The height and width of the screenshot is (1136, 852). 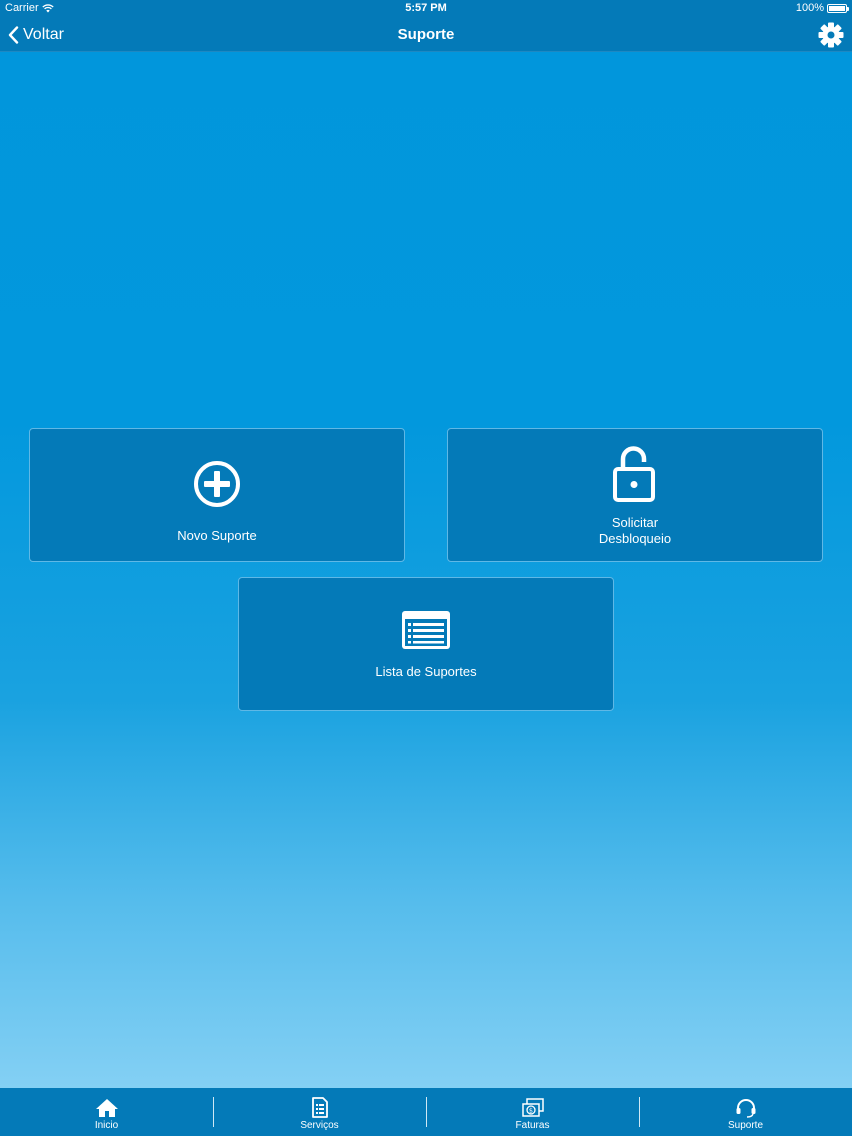 I want to click on tab-servicos: Serviços, so click(x=319, y=1112).